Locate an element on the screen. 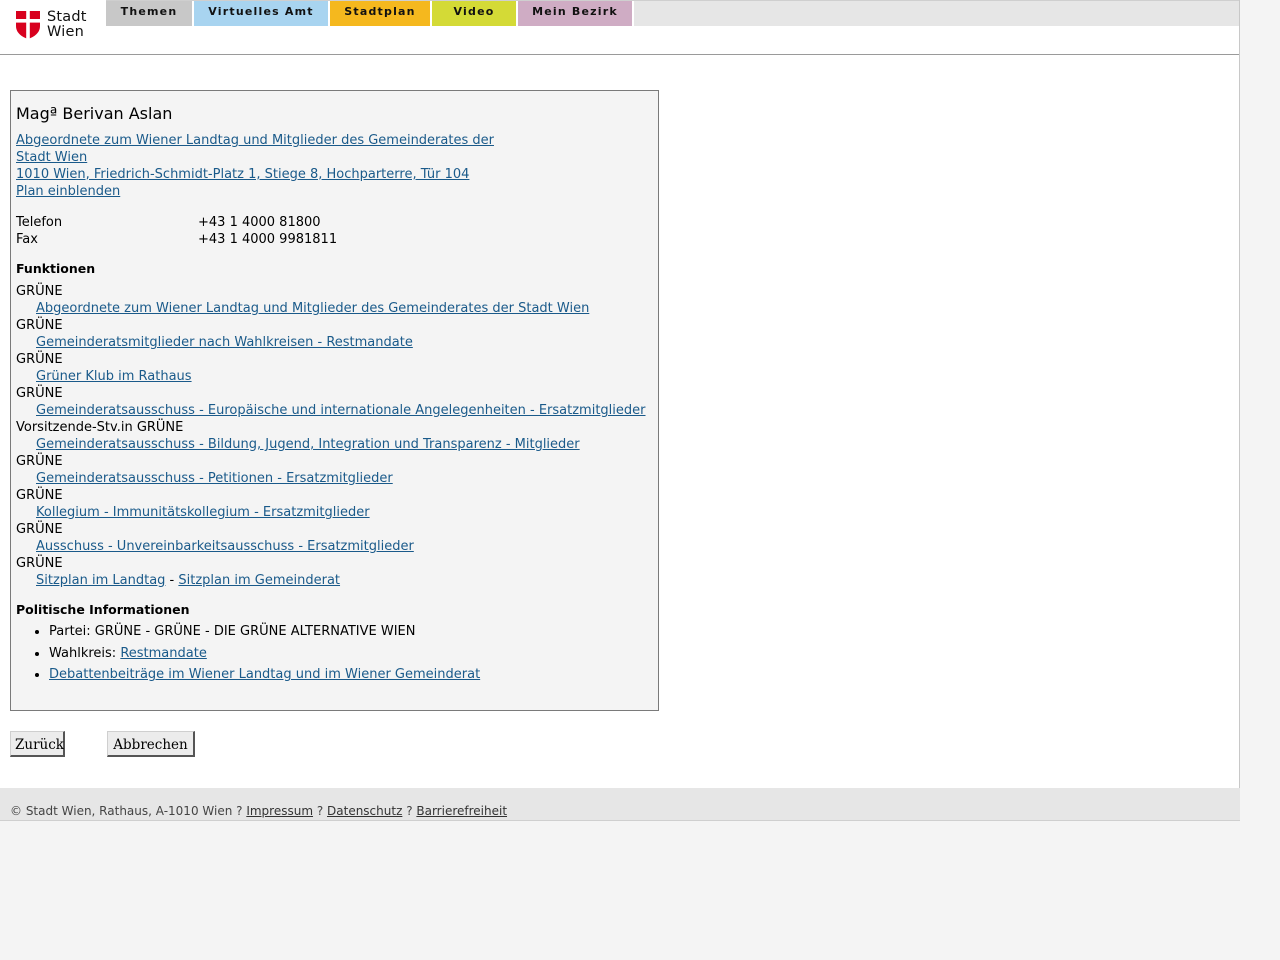 This screenshot has height=960, width=1280. nav-tab-themen: Themen is located at coordinates (150, 13).